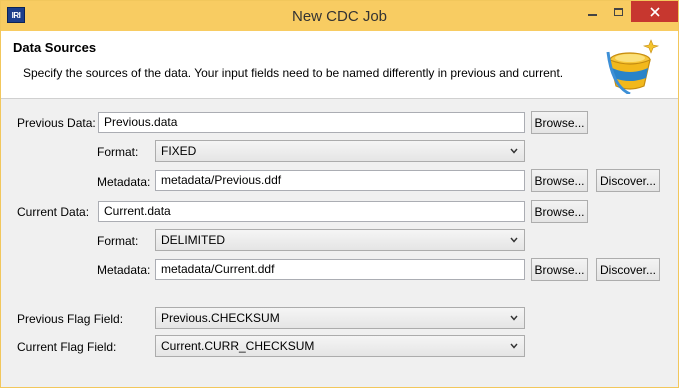 The width and height of the screenshot is (679, 388). Describe the element at coordinates (118, 241) in the screenshot. I see `current-format-label: Format:` at that location.